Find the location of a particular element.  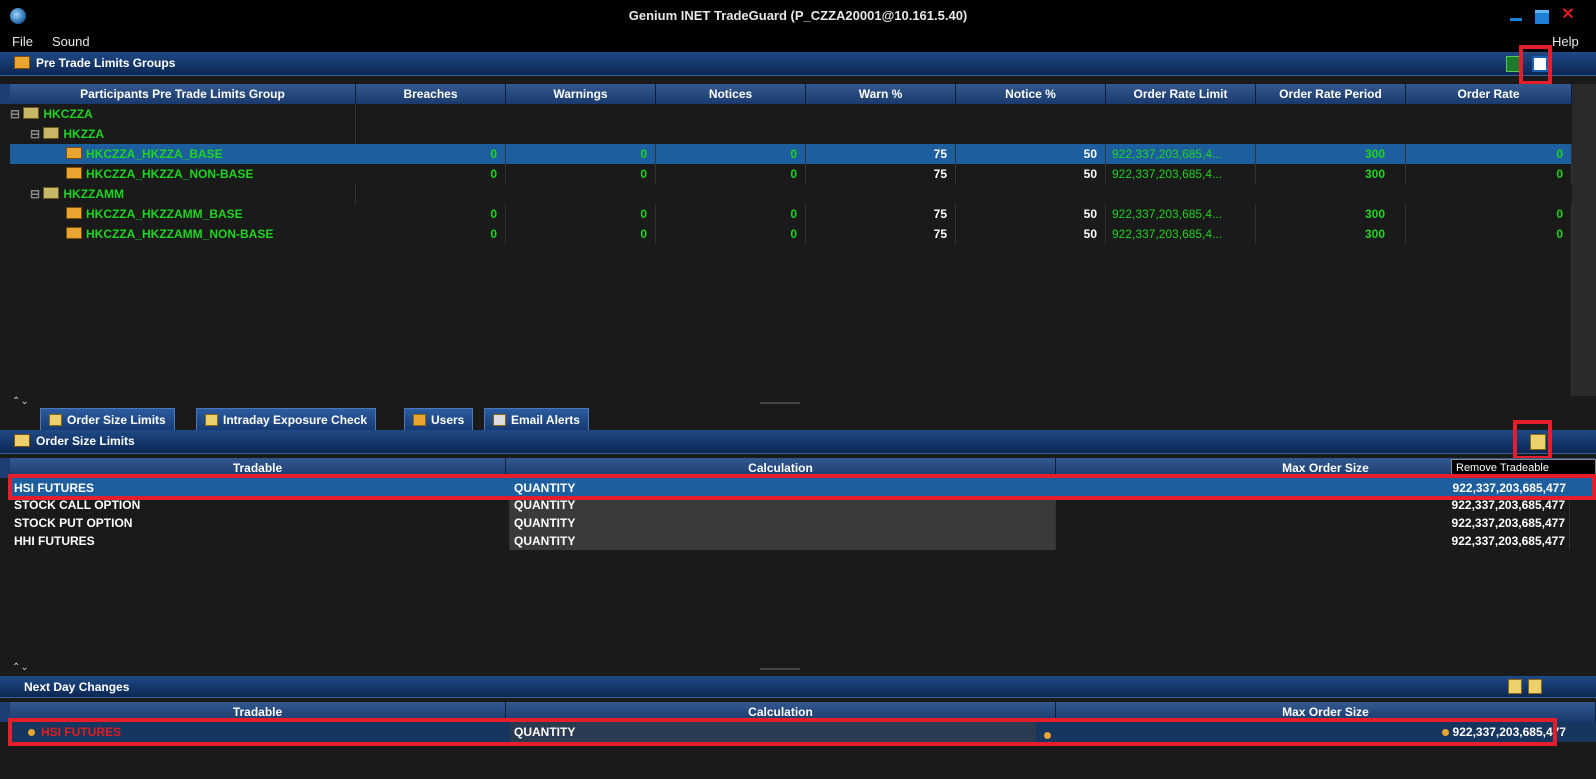

menu-sound: Sound is located at coordinates (71, 41).